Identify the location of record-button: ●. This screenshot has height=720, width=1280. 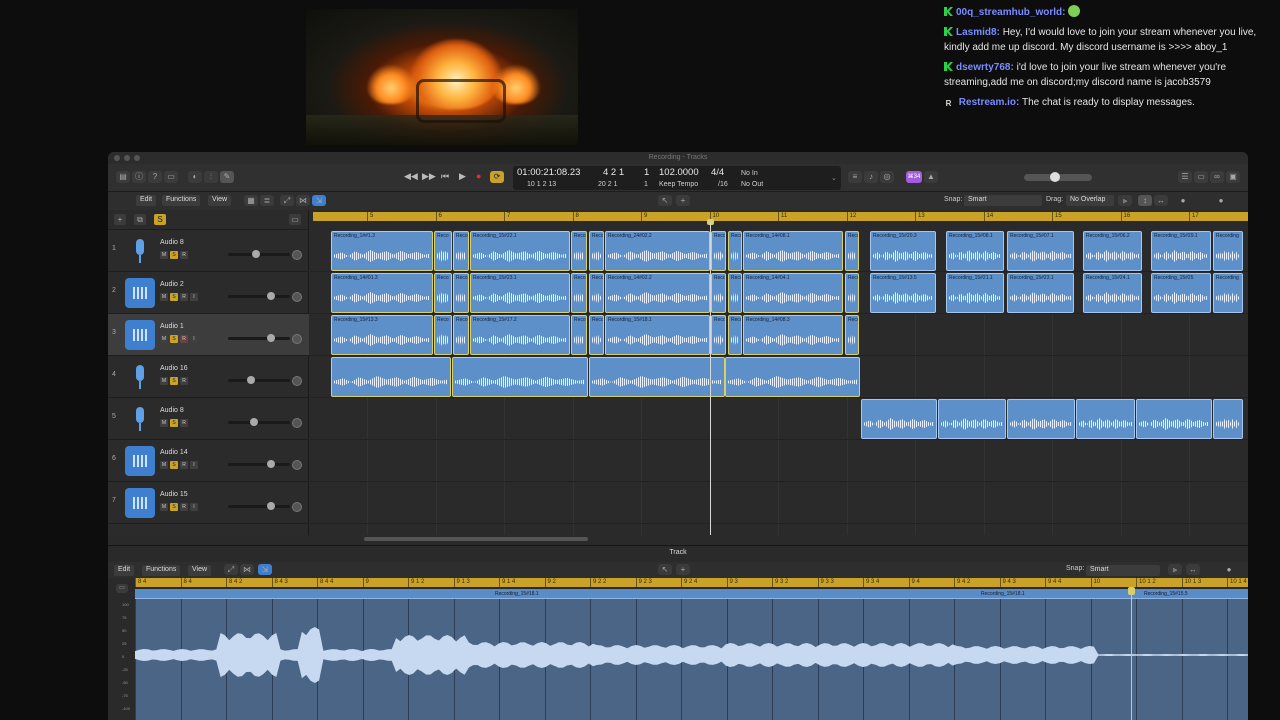
(478, 176).